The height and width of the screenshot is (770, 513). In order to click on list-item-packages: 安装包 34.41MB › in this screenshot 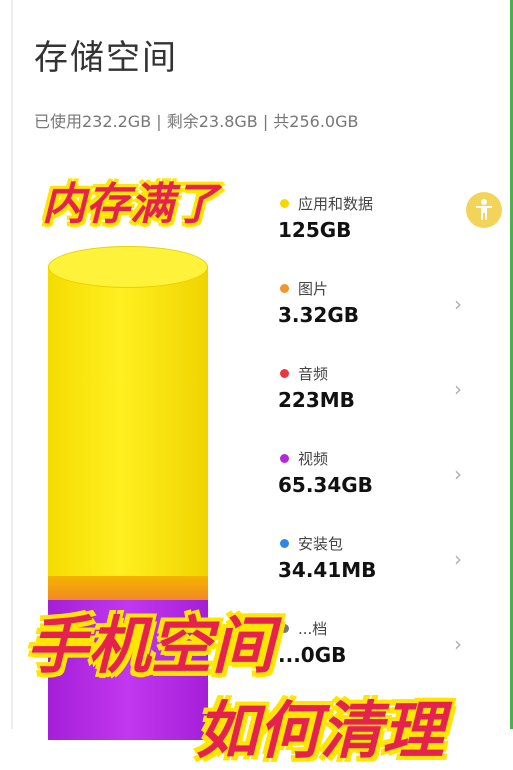, I will do `click(378, 565)`.